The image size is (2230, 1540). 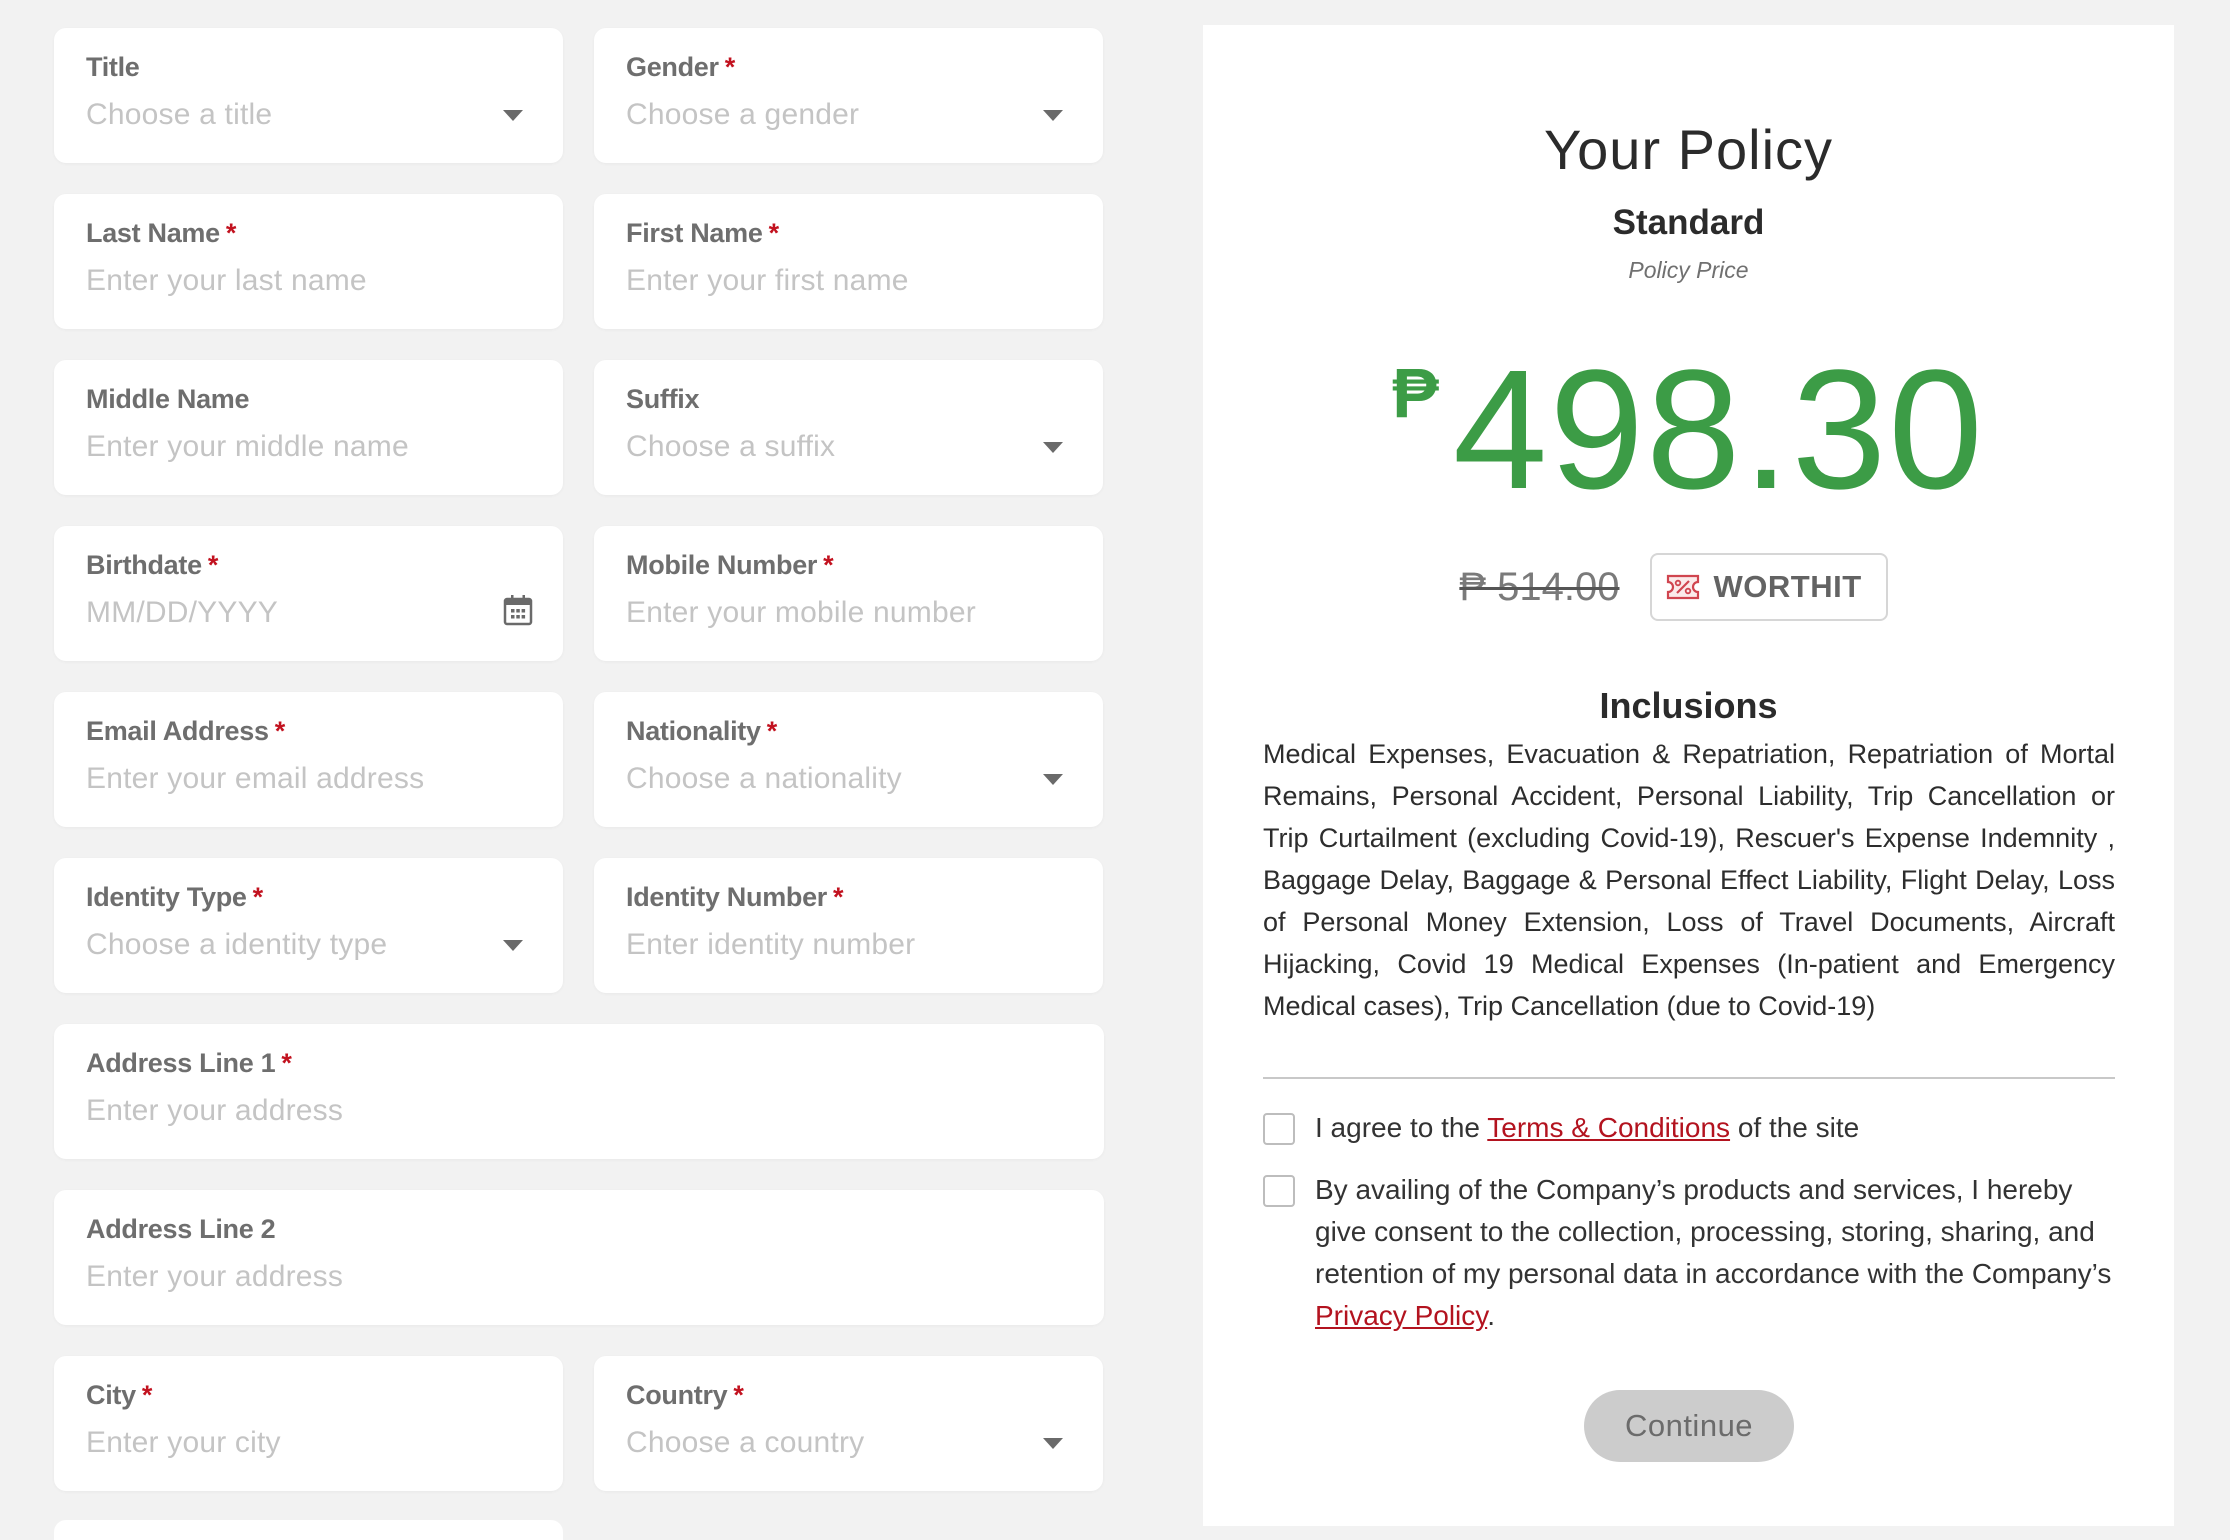 What do you see at coordinates (308, 95) in the screenshot?
I see `title-field: Title Choose a title` at bounding box center [308, 95].